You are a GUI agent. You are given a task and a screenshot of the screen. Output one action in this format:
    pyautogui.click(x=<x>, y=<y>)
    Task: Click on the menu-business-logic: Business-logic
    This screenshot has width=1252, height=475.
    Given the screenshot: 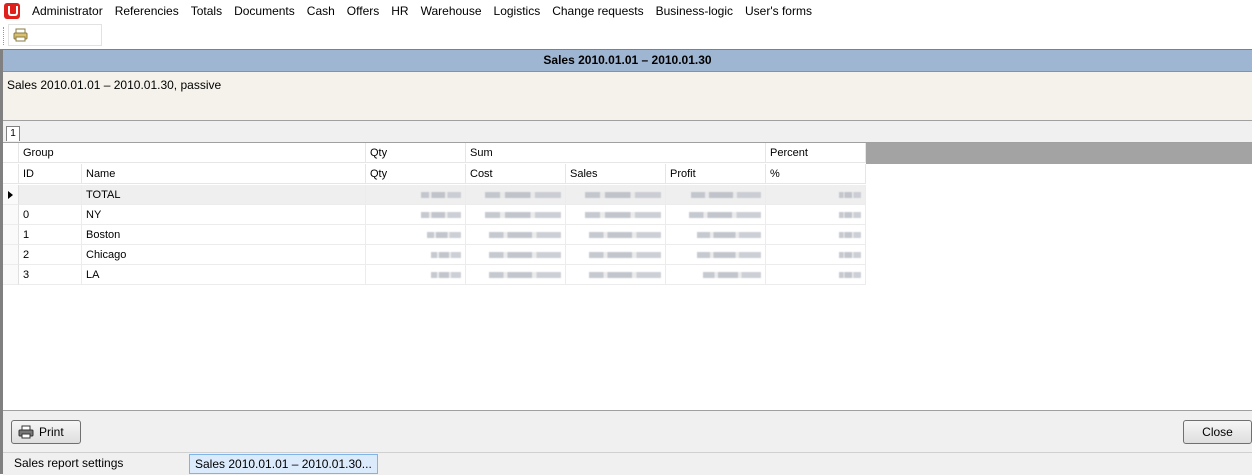 What is the action you would take?
    pyautogui.click(x=694, y=11)
    